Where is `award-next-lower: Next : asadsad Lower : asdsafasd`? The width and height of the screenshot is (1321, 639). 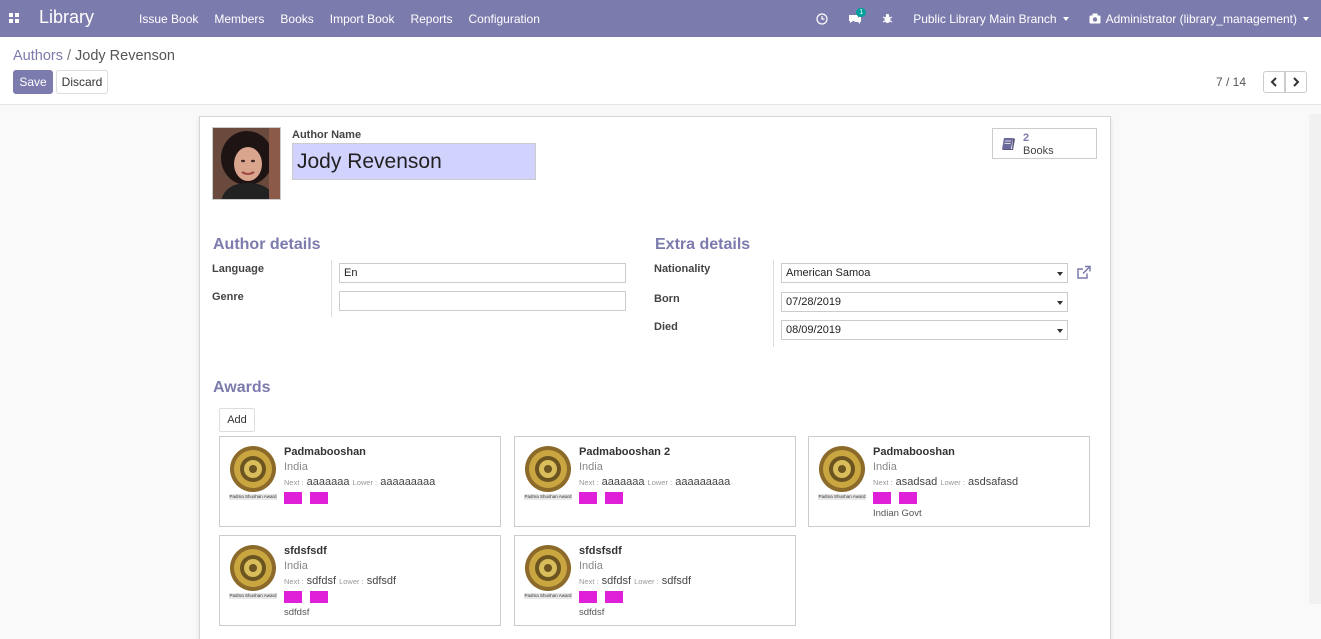 award-next-lower: Next : asadsad Lower : asdsafasd is located at coordinates (945, 482).